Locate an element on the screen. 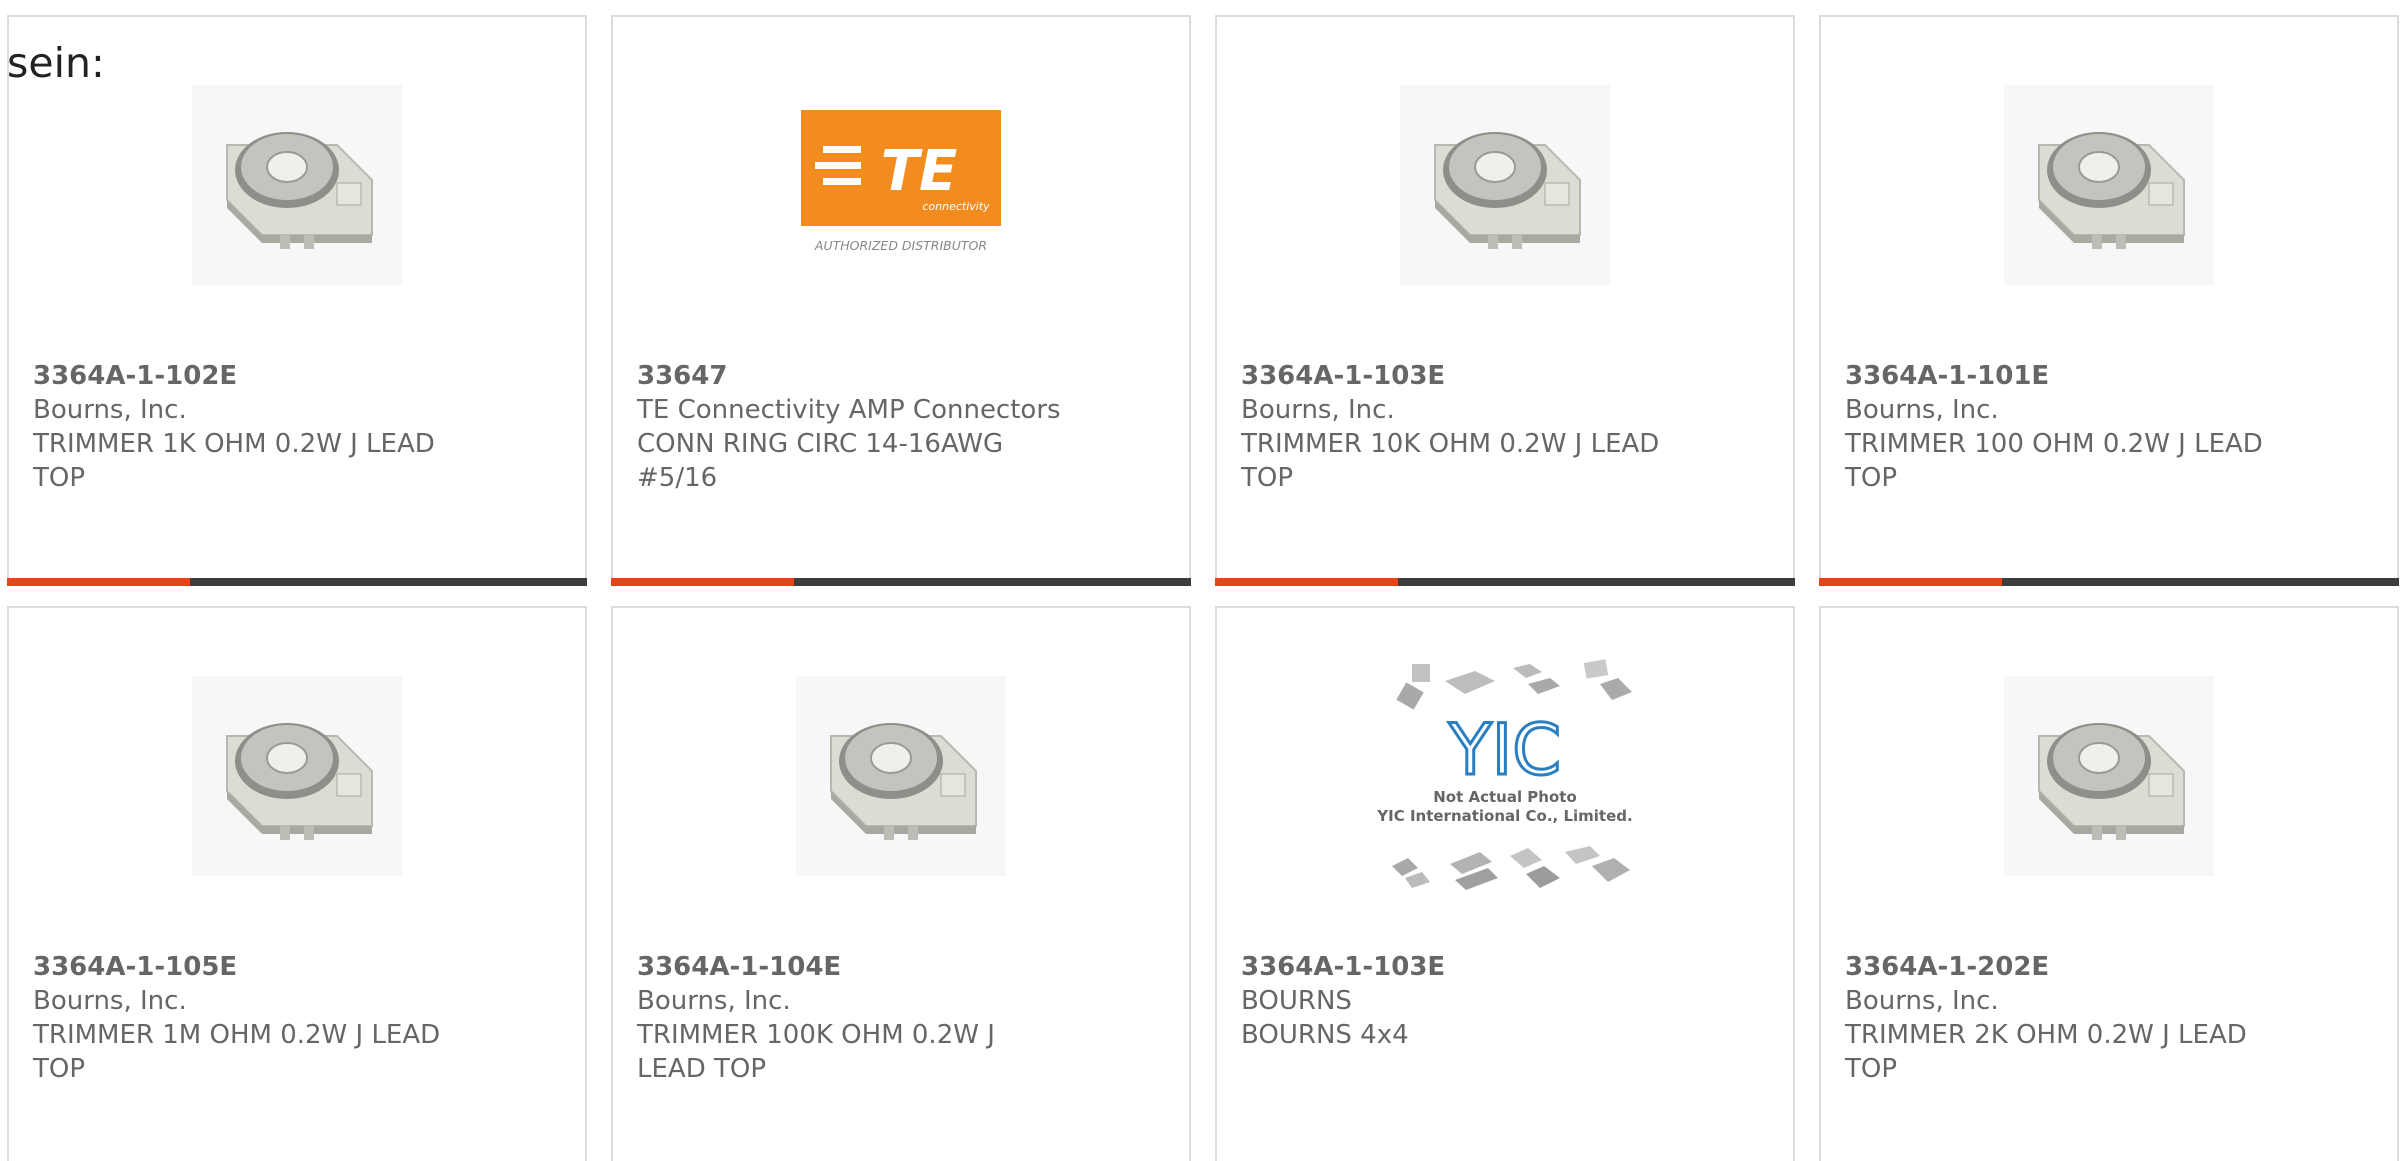 The width and height of the screenshot is (2400, 1161). description: TRIMMER 100 OHM 0.2W J LEAD TOP is located at coordinates (2054, 461).